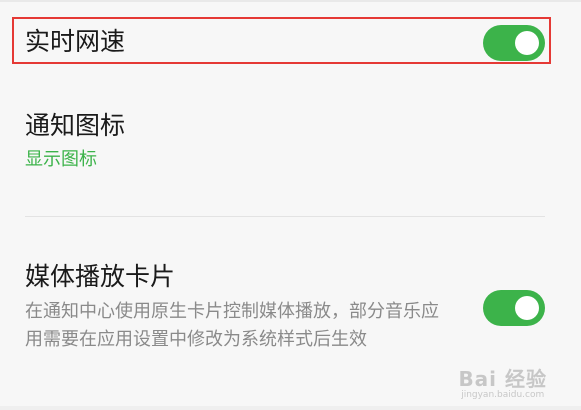 The width and height of the screenshot is (581, 410). What do you see at coordinates (100, 276) in the screenshot?
I see `media-card-label: 媒体播放卡片` at bounding box center [100, 276].